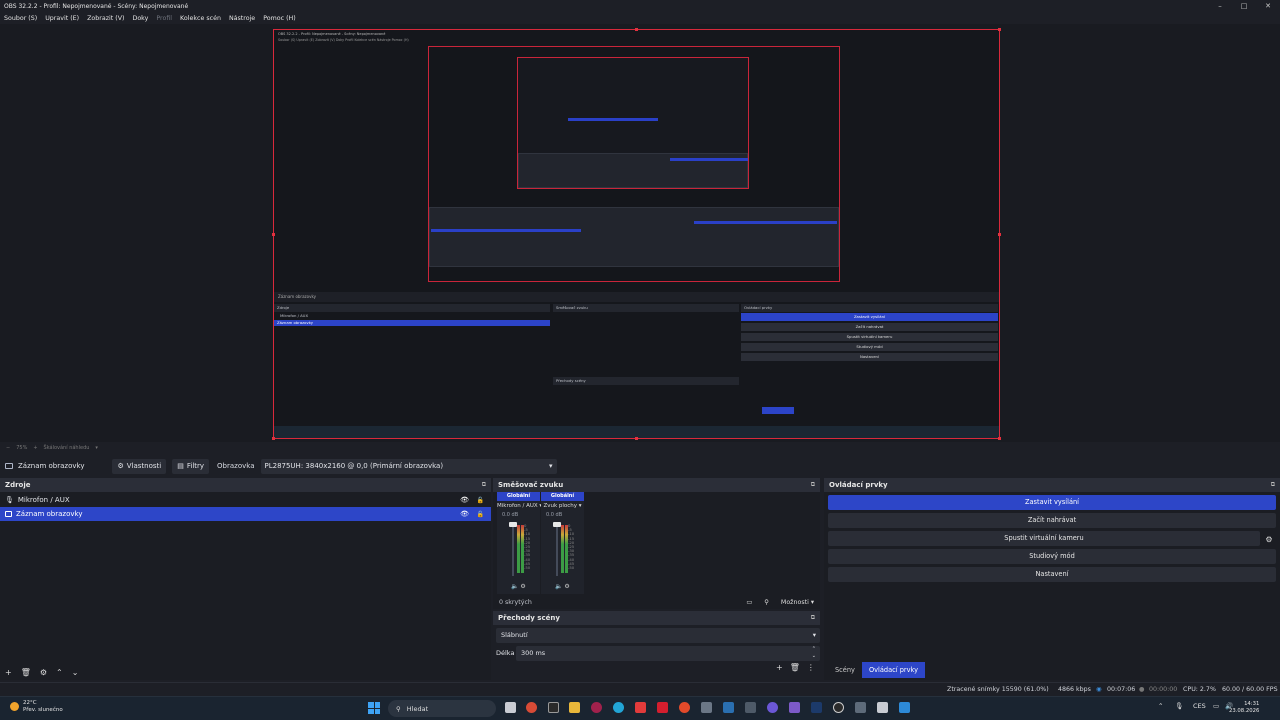 Image resolution: width=1280 pixels, height=720 pixels. What do you see at coordinates (1179, 706) in the screenshot?
I see `microphone-icon: 🎙` at bounding box center [1179, 706].